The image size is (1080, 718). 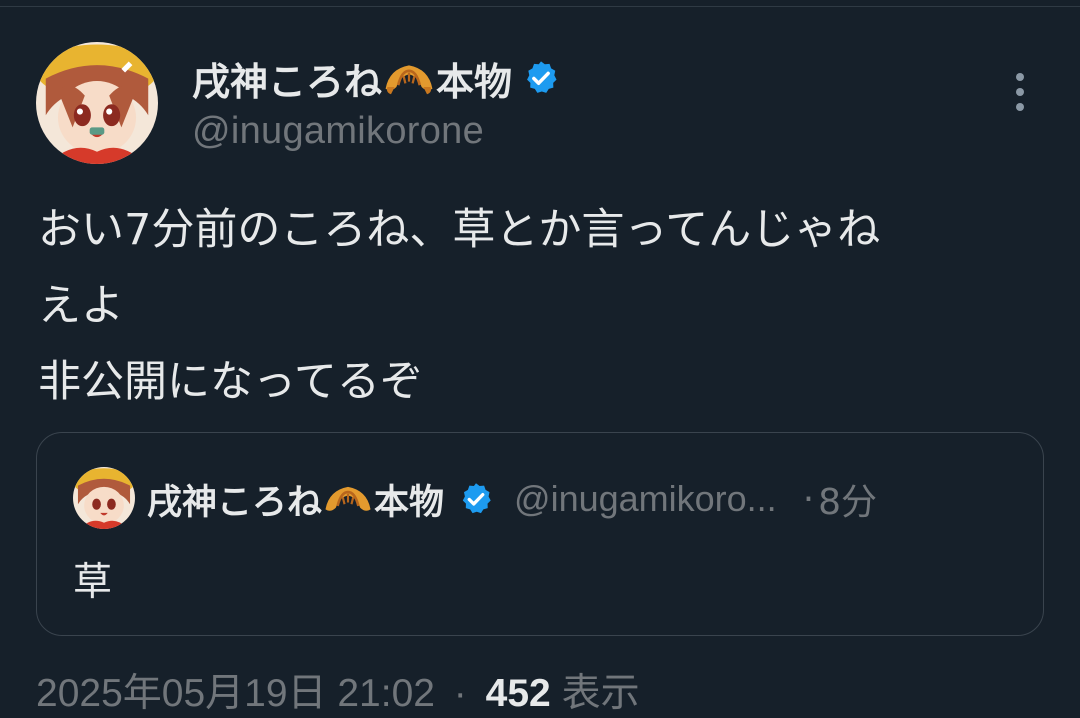 I want to click on quoted-avatar, so click(x=104, y=498).